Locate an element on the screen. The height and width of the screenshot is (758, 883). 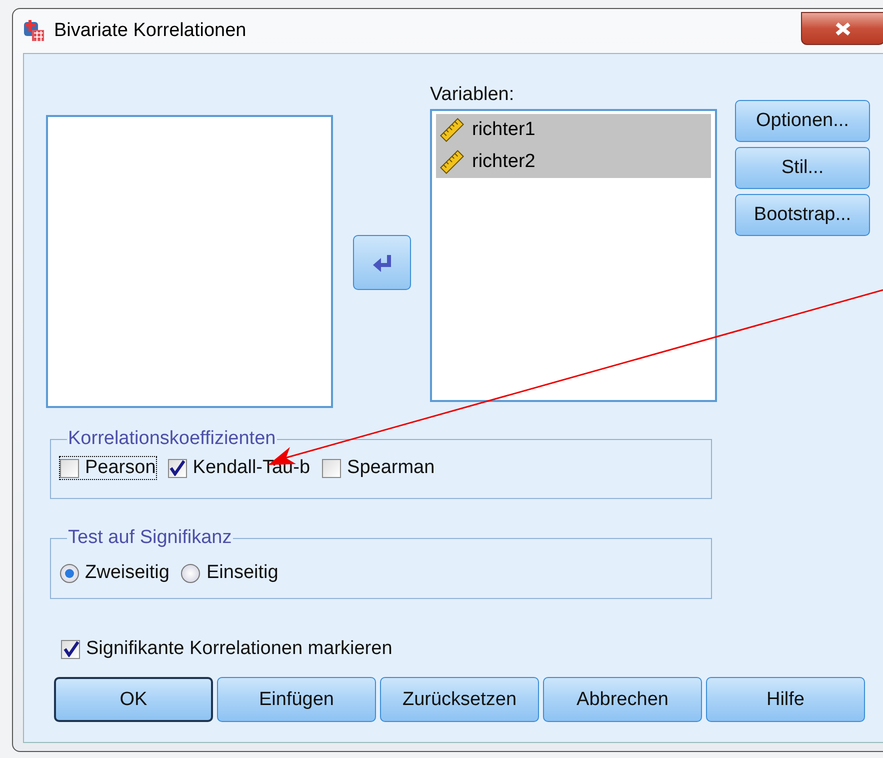
checkbox: Pearson is located at coordinates (108, 468).